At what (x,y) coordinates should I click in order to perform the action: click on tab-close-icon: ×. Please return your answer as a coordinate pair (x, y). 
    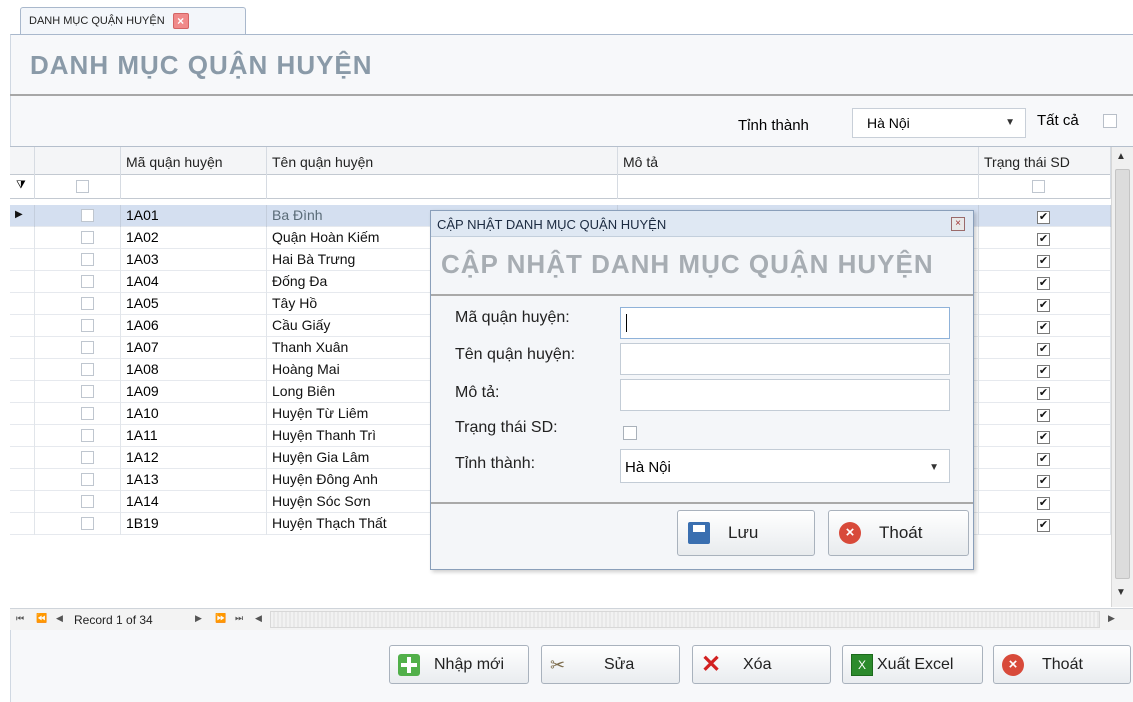
    Looking at the image, I should click on (180, 21).